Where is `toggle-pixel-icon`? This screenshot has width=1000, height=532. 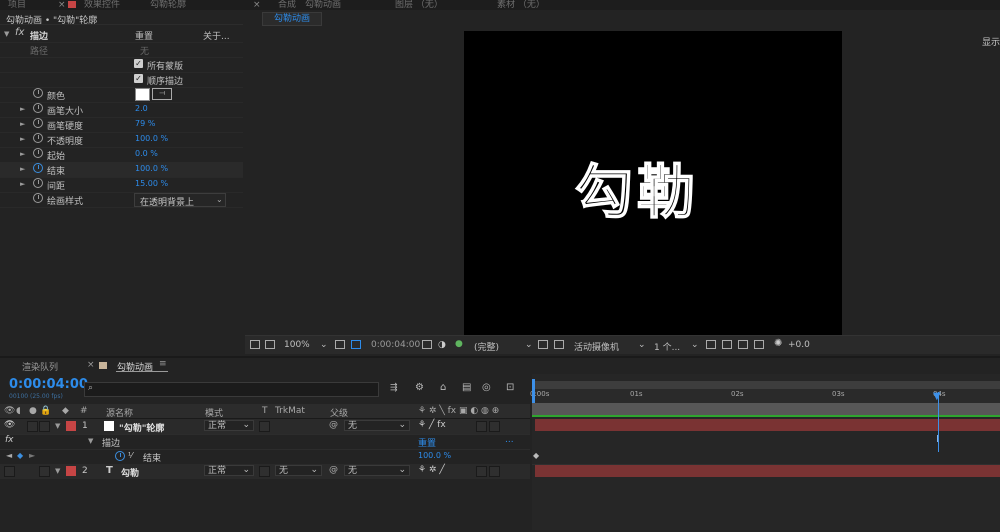 toggle-pixel-icon is located at coordinates (711, 344).